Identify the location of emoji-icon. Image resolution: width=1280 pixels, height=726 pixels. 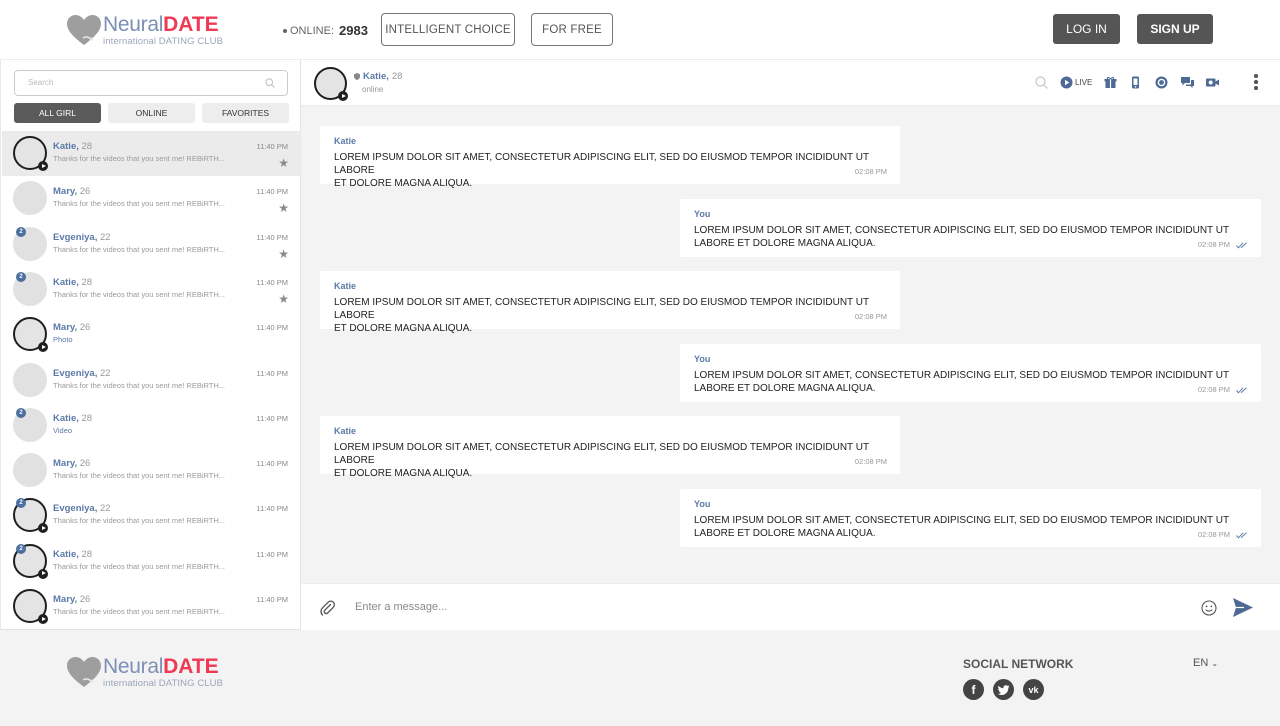
(1209, 608).